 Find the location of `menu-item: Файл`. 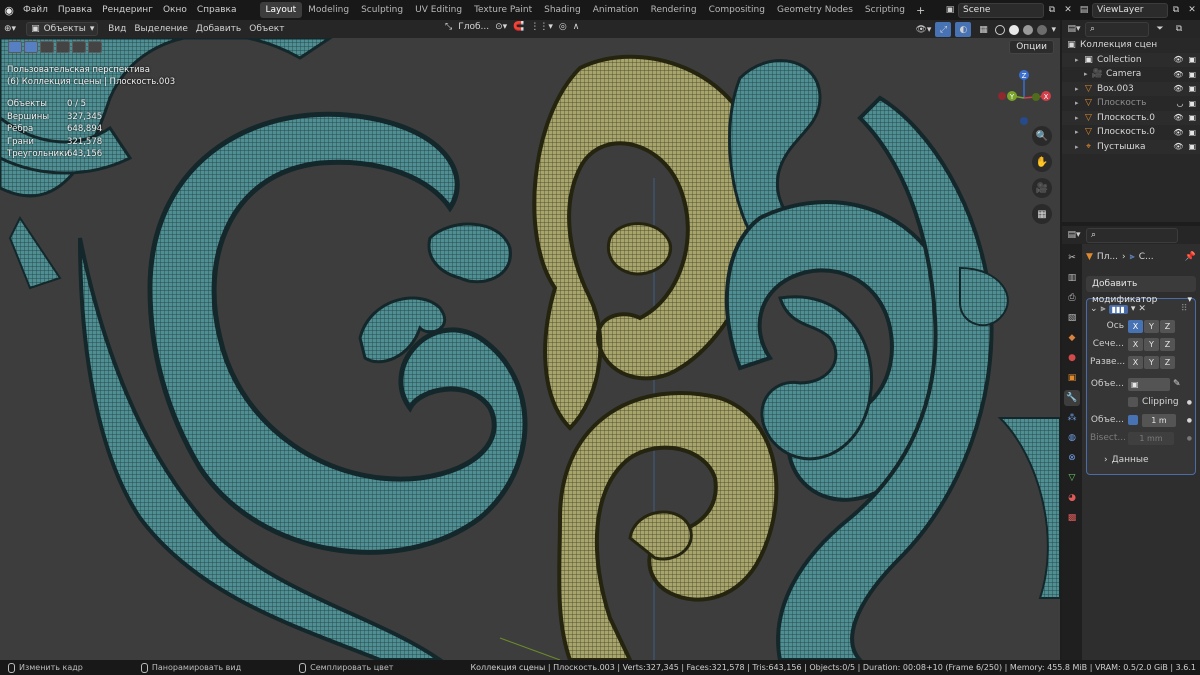

menu-item: Файл is located at coordinates (35, 10).